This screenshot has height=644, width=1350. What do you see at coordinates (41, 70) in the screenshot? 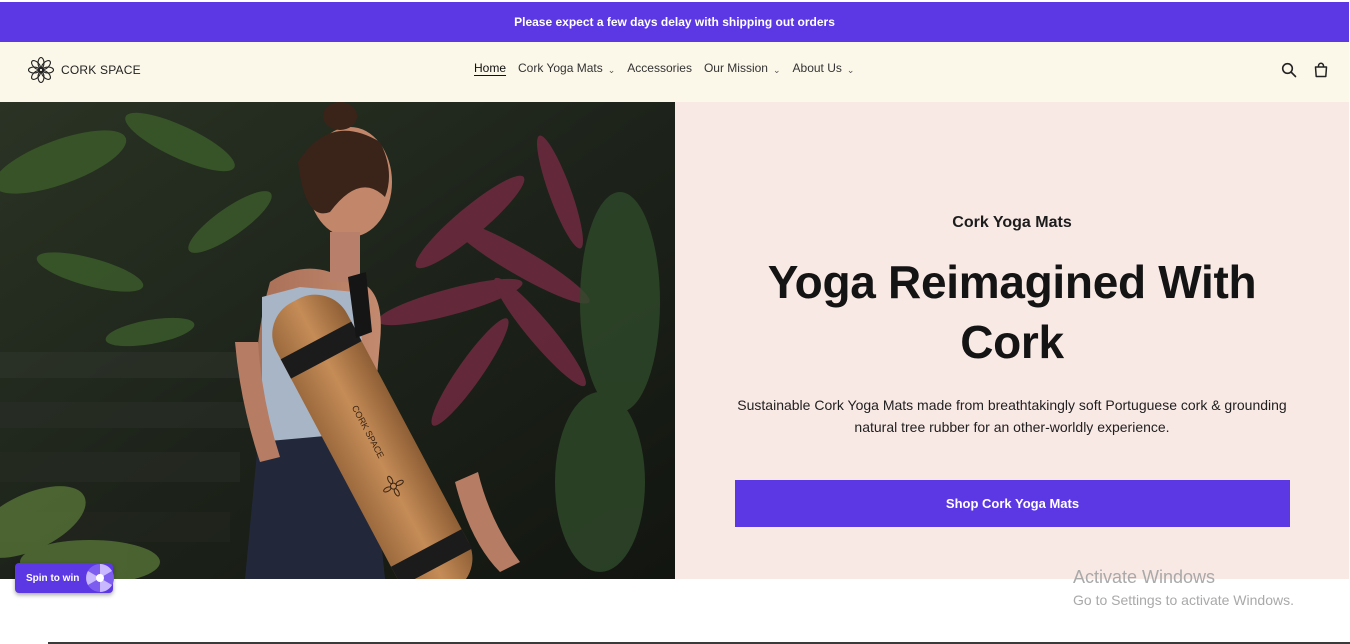
I see `lotus-logo-icon` at bounding box center [41, 70].